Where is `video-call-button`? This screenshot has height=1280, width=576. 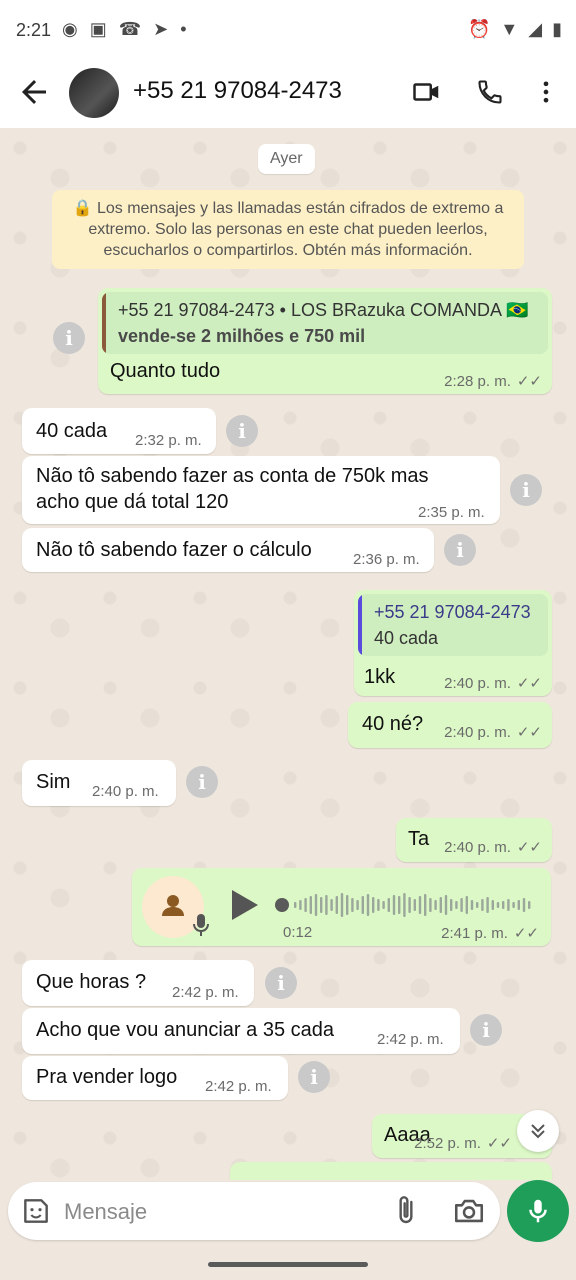
video-call-button is located at coordinates (427, 92).